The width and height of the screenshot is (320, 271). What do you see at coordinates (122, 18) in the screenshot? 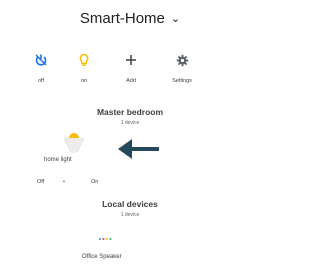
I see `app-title-text: Smart-Home` at bounding box center [122, 18].